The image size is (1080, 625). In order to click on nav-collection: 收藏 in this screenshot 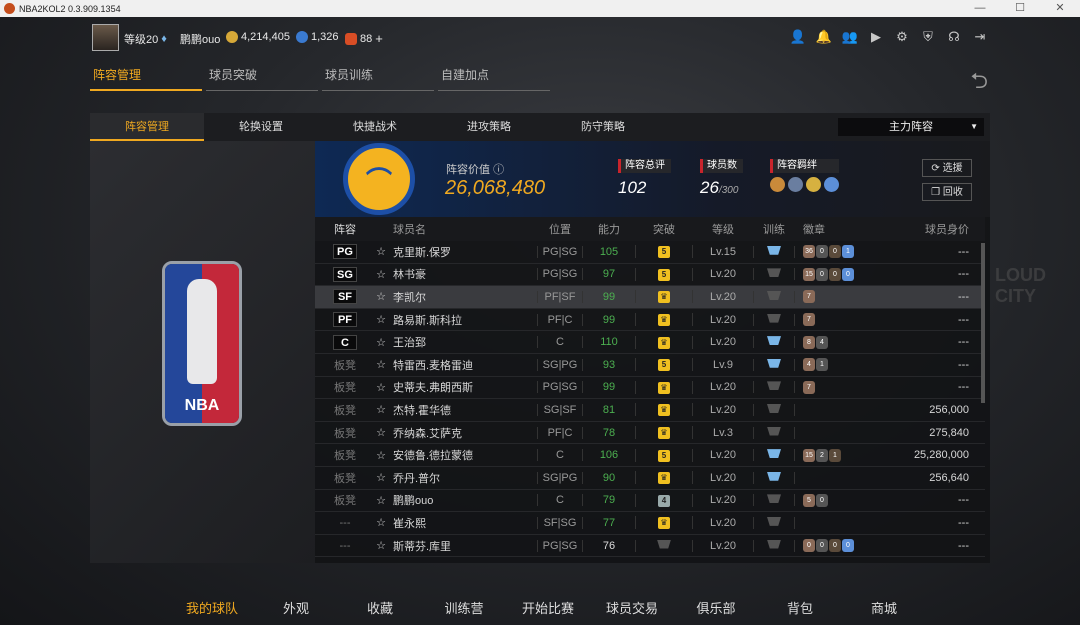, I will do `click(380, 607)`.